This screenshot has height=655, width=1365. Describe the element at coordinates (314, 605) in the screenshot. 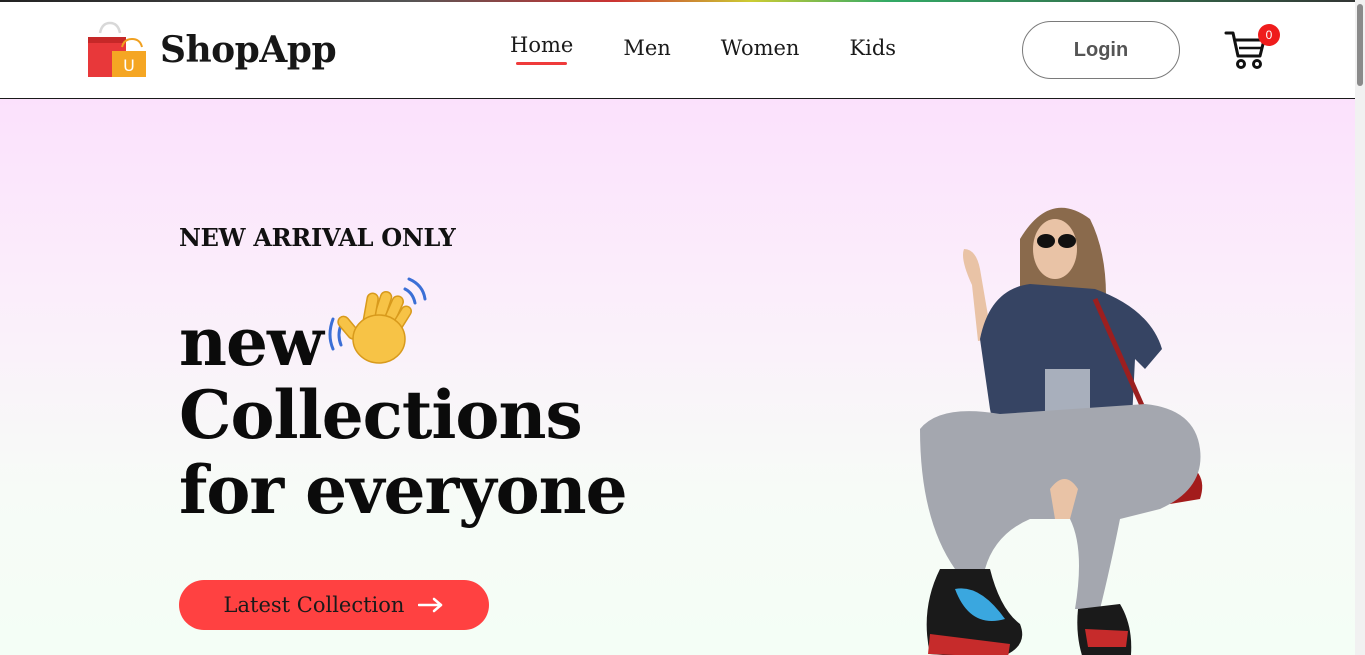

I see `cta-label: Latest Collection` at that location.